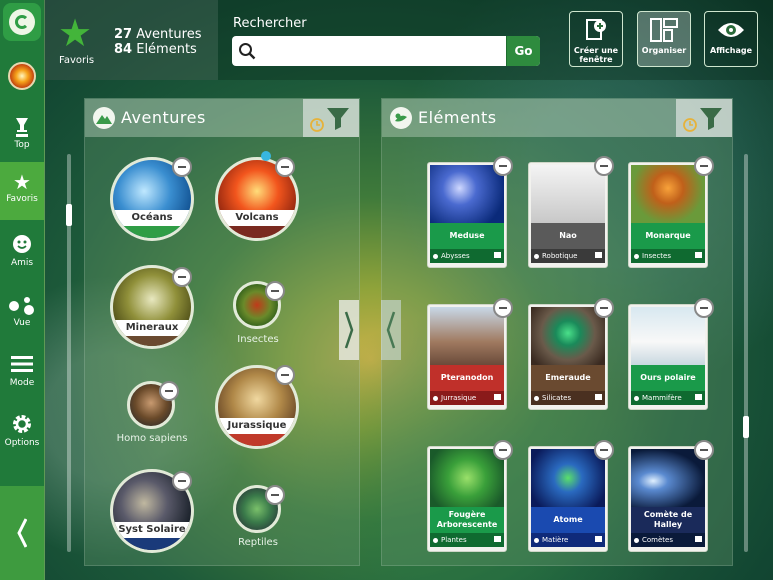  Describe the element at coordinates (22, 191) in the screenshot. I see `sidebar-item-favoris: ★ Favoris` at that location.